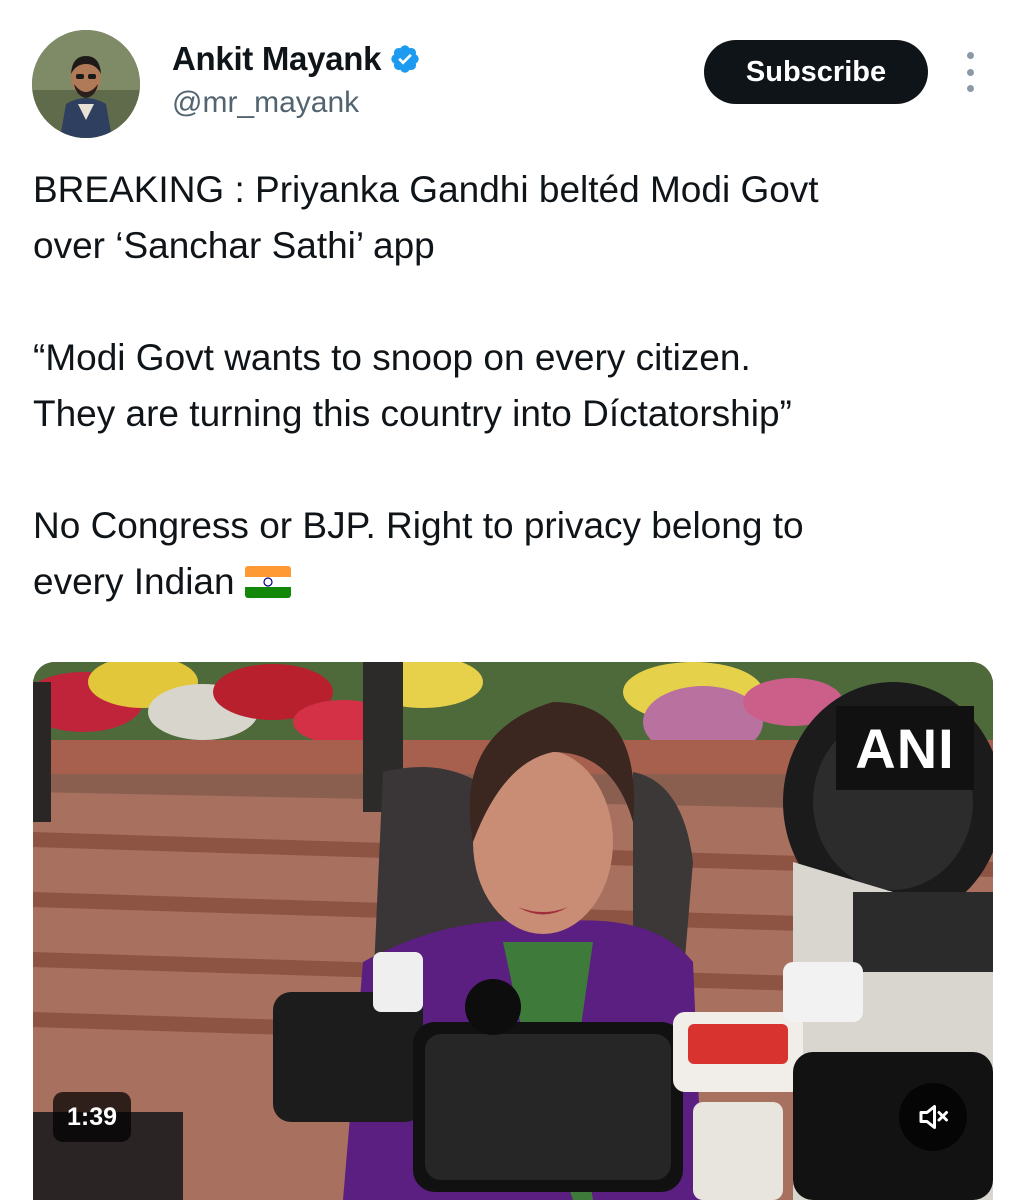 The height and width of the screenshot is (1200, 1024). I want to click on more-vertical-icon, so click(970, 72).